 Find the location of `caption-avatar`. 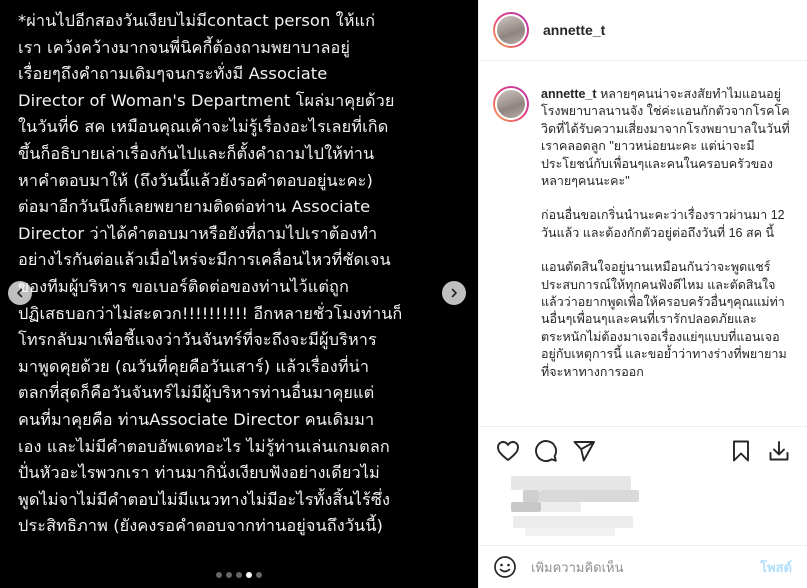

caption-avatar is located at coordinates (511, 104).